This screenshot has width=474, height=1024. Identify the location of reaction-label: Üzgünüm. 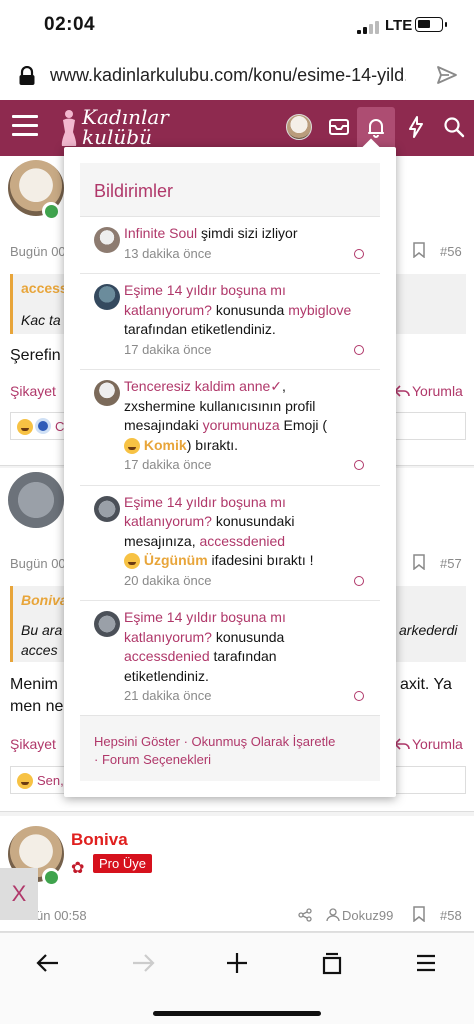
(174, 560).